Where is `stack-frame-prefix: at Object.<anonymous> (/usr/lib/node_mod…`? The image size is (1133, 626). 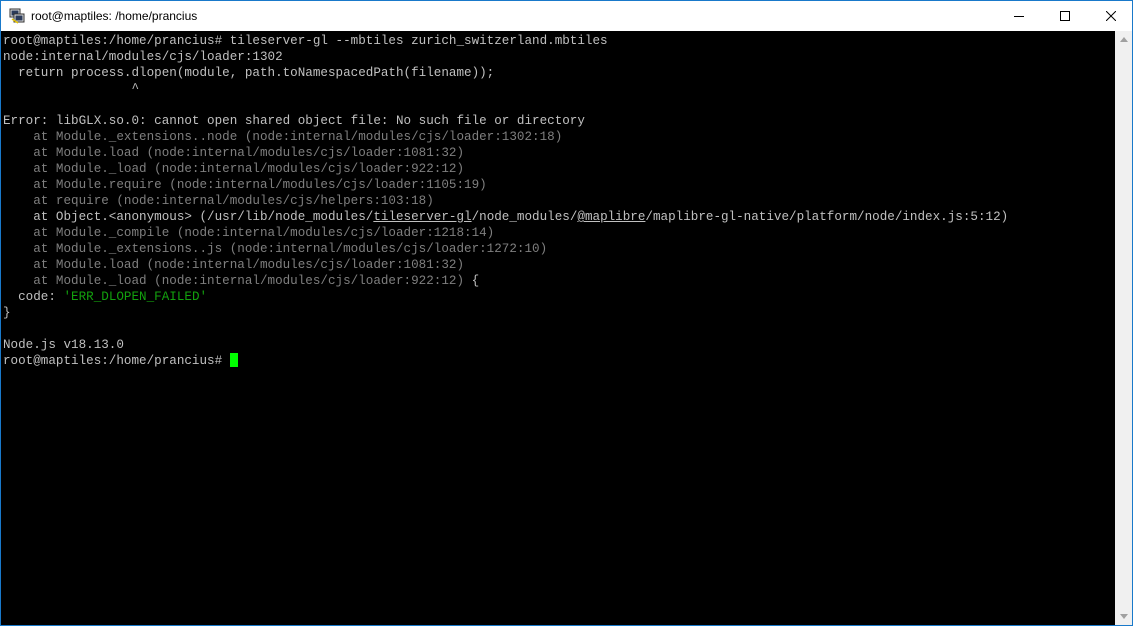 stack-frame-prefix: at Object.<anonymous> (/usr/lib/node_mod… is located at coordinates (188, 217).